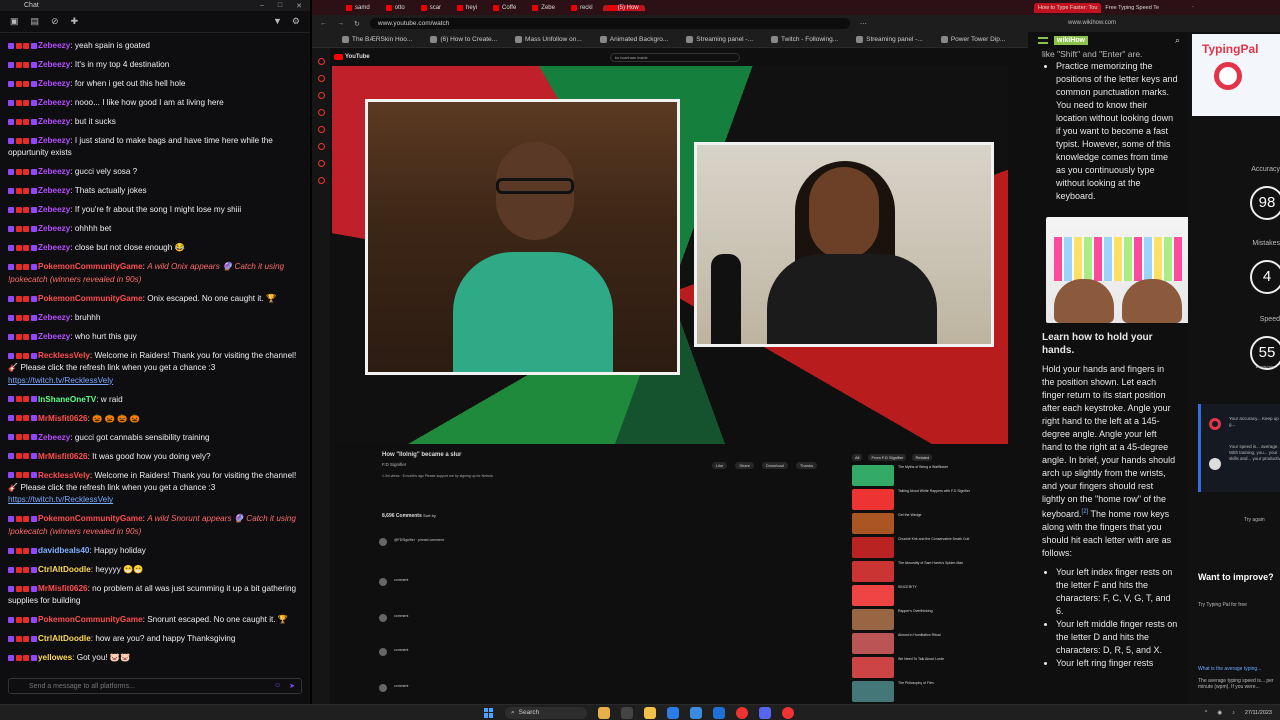  I want to click on rec-video: SINCERITY, so click(927, 595).